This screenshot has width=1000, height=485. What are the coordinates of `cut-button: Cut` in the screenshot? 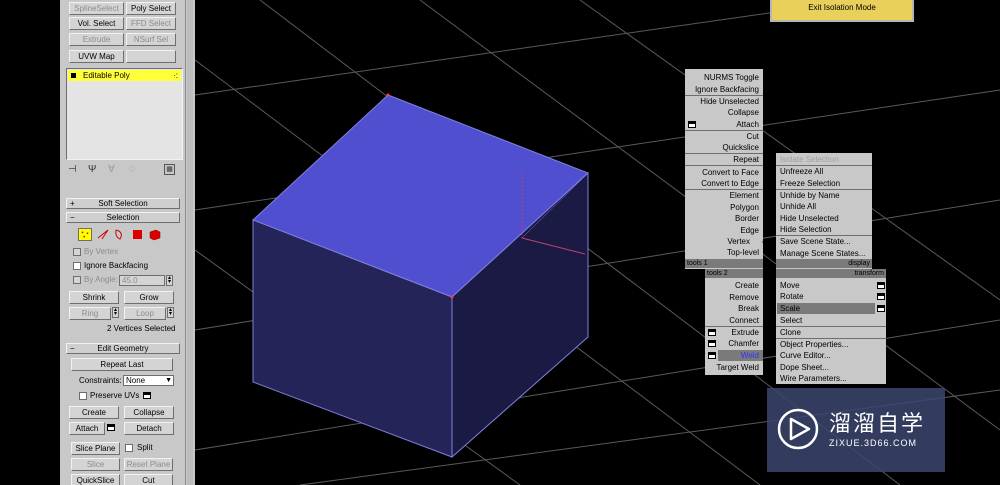 It's located at (148, 479).